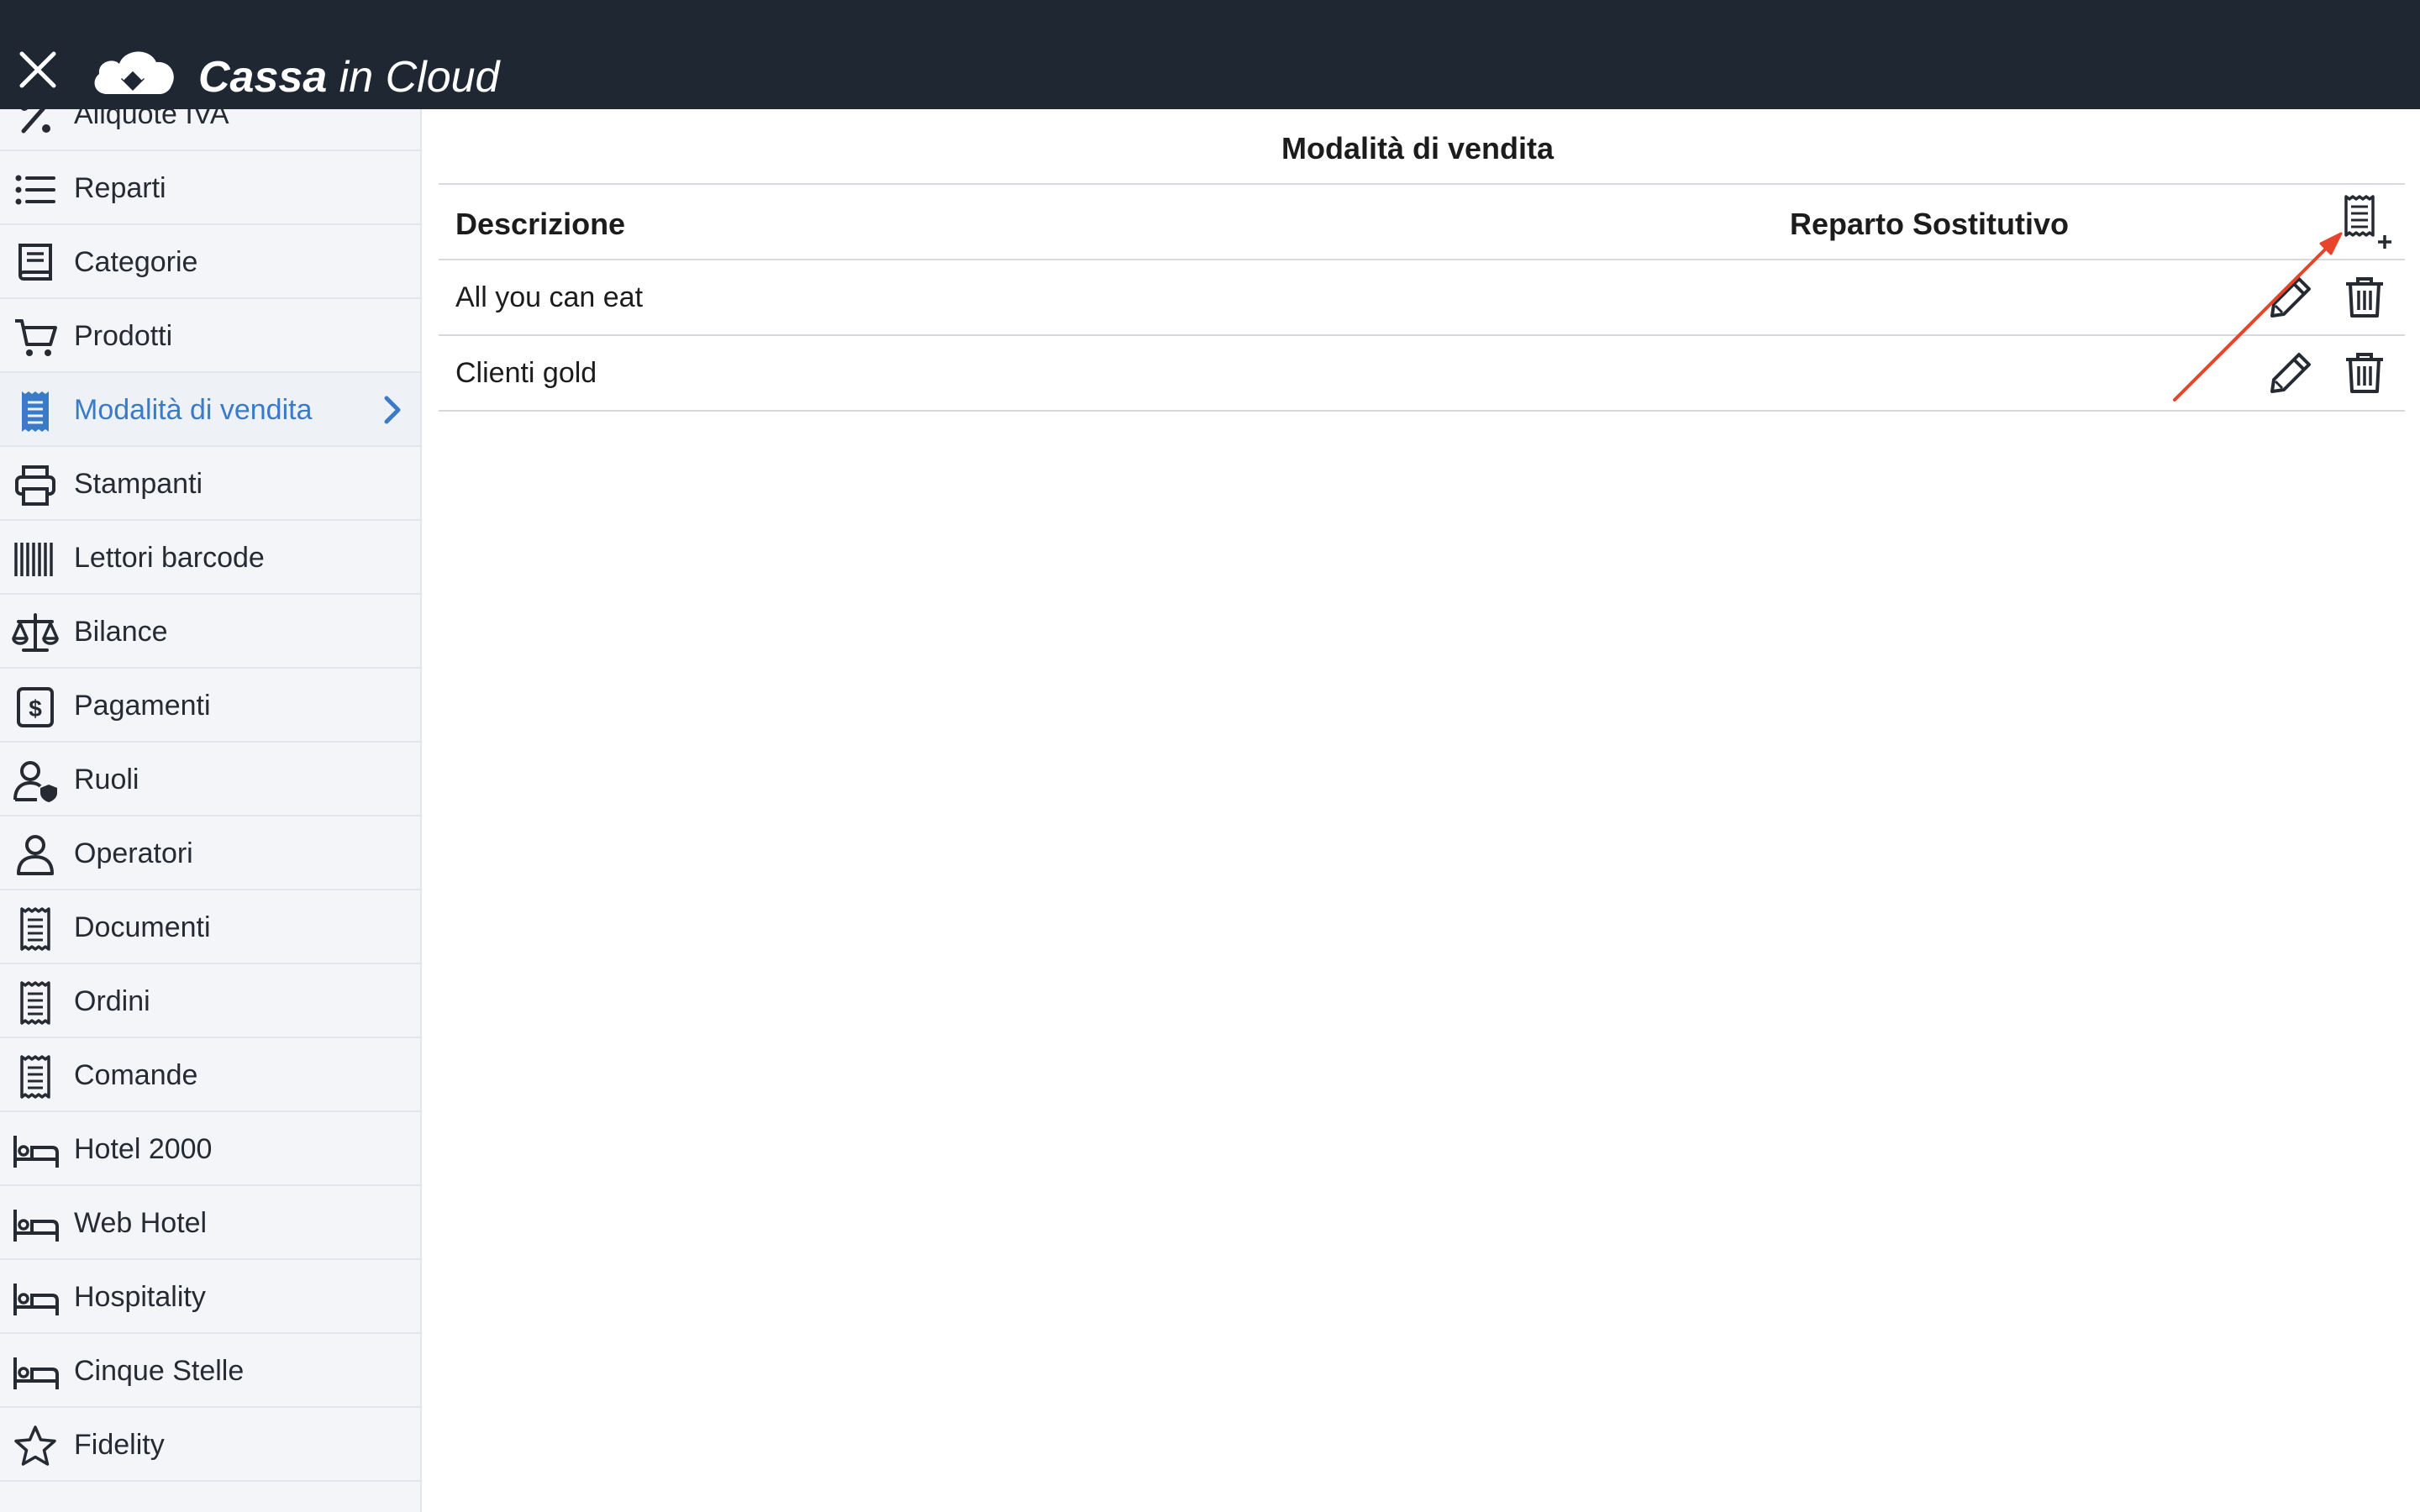  What do you see at coordinates (2368, 221) in the screenshot?
I see `add-receipt-icon` at bounding box center [2368, 221].